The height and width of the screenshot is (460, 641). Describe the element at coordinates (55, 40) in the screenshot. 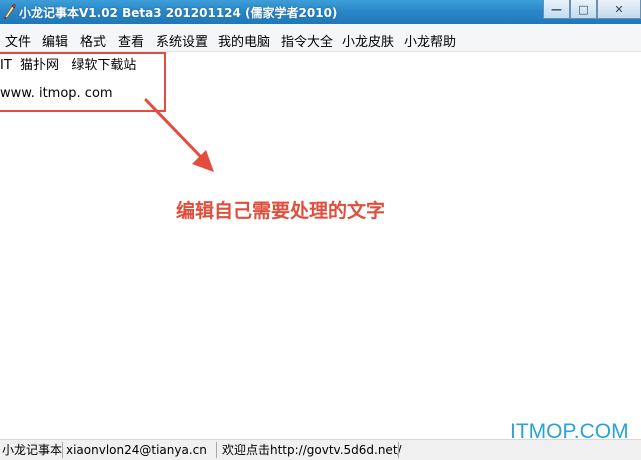

I see `menu-edit: 编辑` at that location.